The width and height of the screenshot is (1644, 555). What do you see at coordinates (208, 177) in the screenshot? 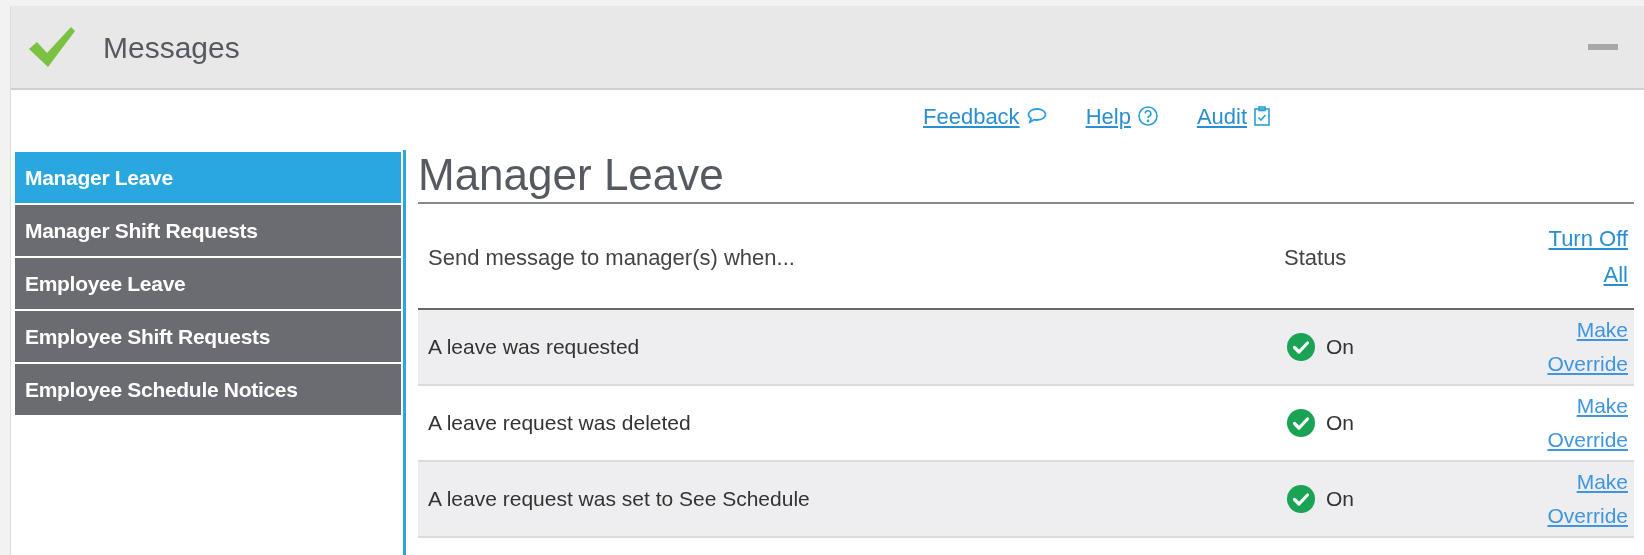
I see `sidebar-item: Manager Leave` at bounding box center [208, 177].